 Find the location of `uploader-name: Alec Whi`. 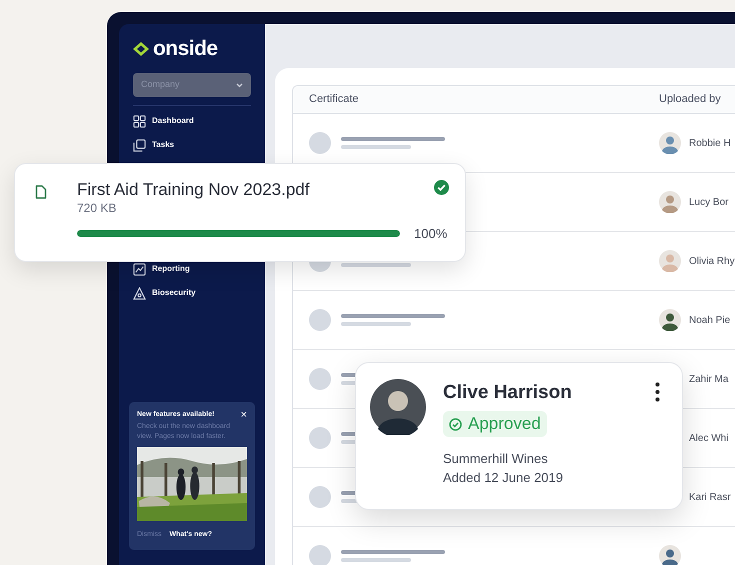

uploader-name: Alec Whi is located at coordinates (708, 439).